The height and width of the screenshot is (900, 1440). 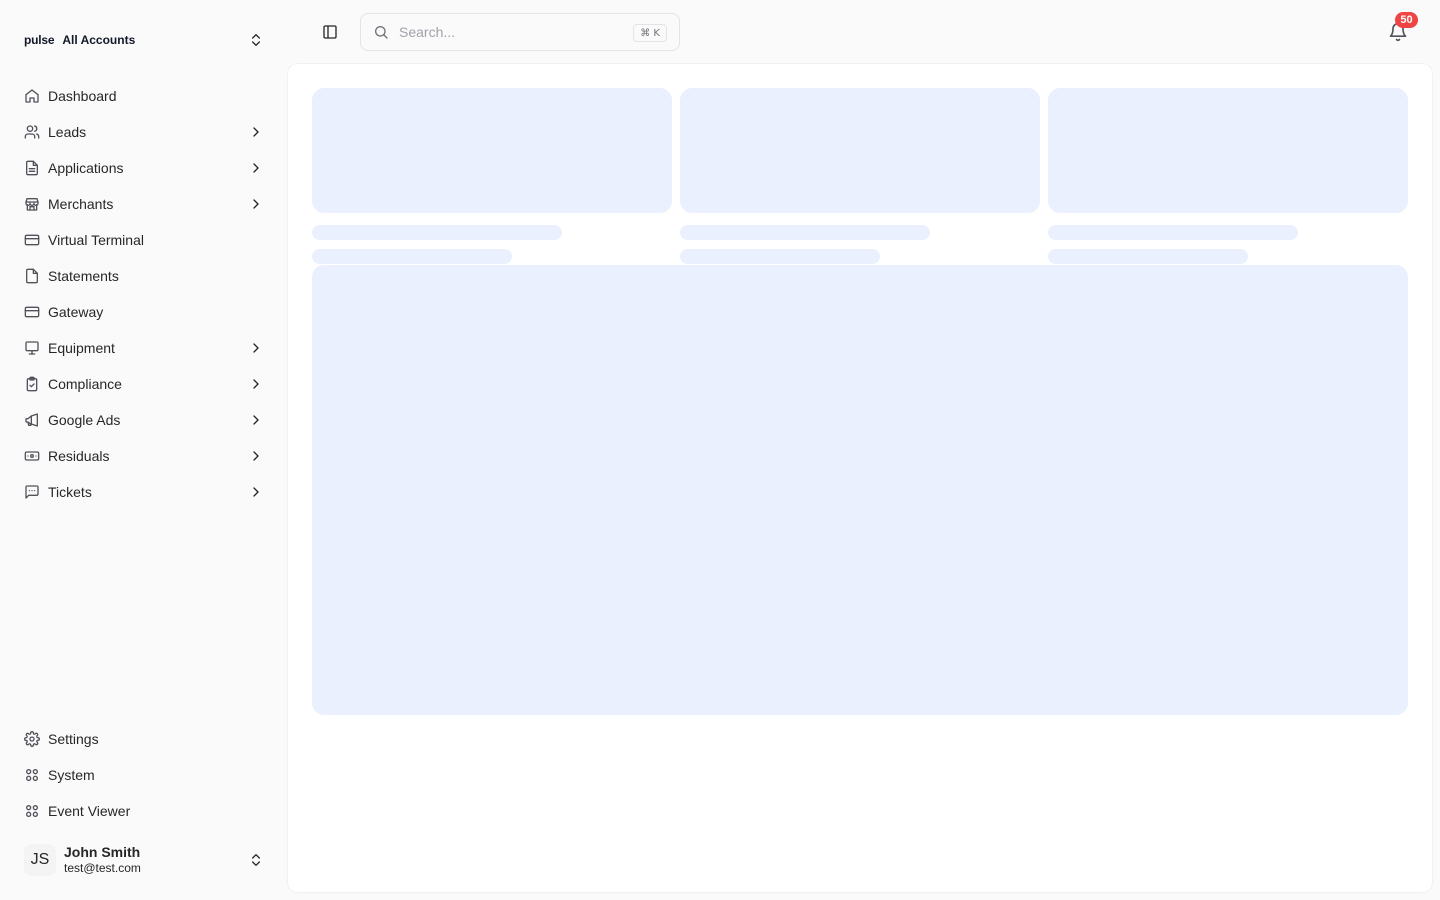 What do you see at coordinates (102, 868) in the screenshot?
I see `user-email: test@test.com` at bounding box center [102, 868].